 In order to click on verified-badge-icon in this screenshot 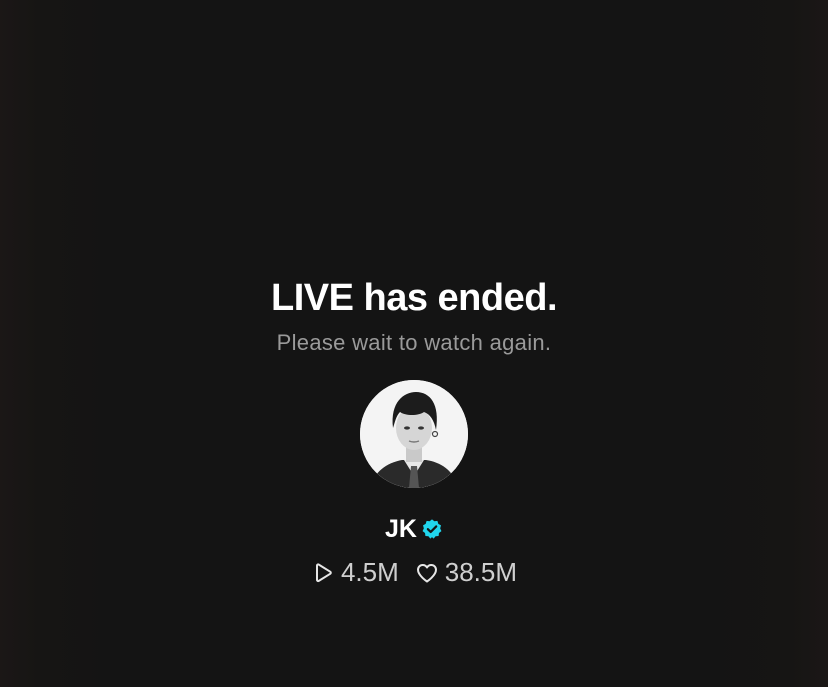, I will do `click(432, 529)`.